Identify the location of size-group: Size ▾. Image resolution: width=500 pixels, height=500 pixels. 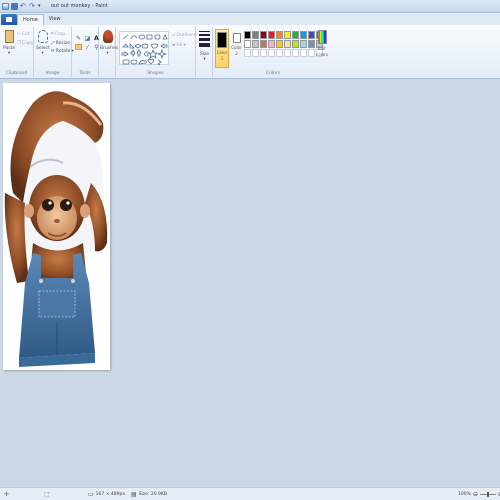
(204, 52).